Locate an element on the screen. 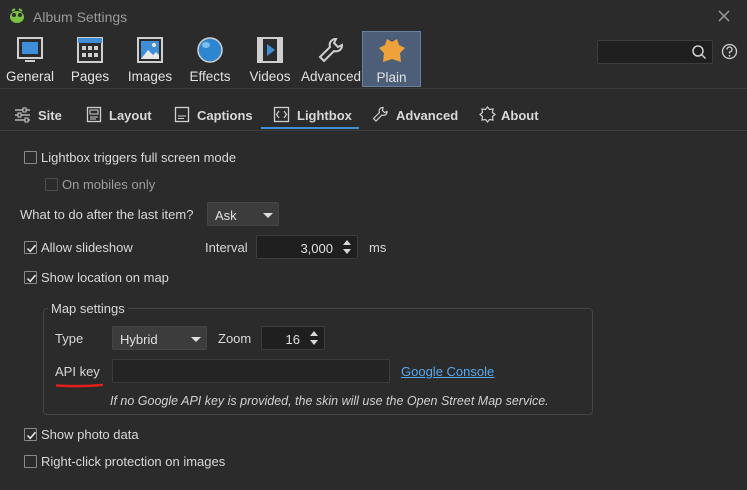 Image resolution: width=747 pixels, height=490 pixels. window-title: Album Settings is located at coordinates (80, 17).